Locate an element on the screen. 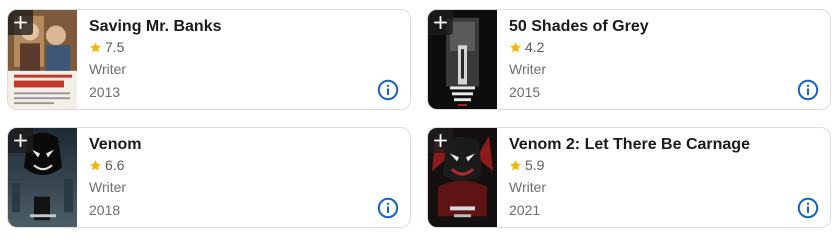  rating: 7.5 is located at coordinates (106, 47).